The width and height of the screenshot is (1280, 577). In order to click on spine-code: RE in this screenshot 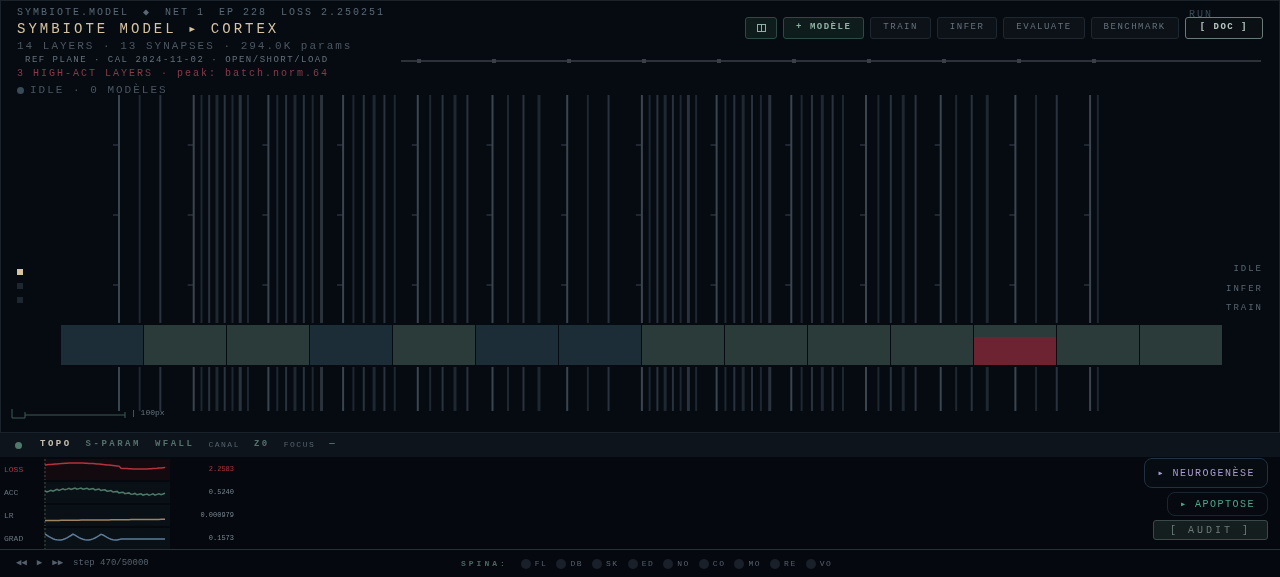, I will do `click(790, 563)`.